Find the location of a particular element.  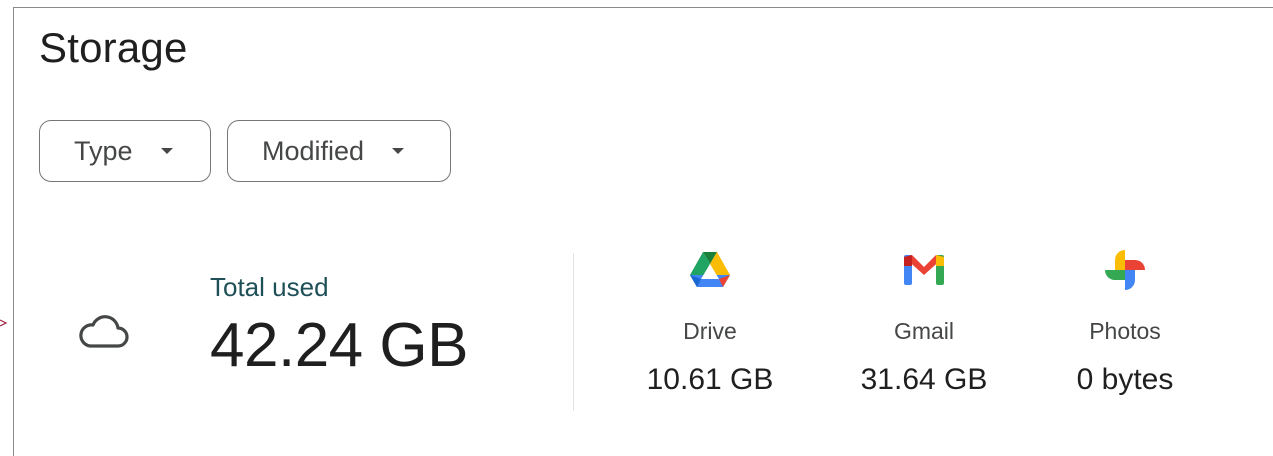

type-filter-chip: Type is located at coordinates (125, 151).